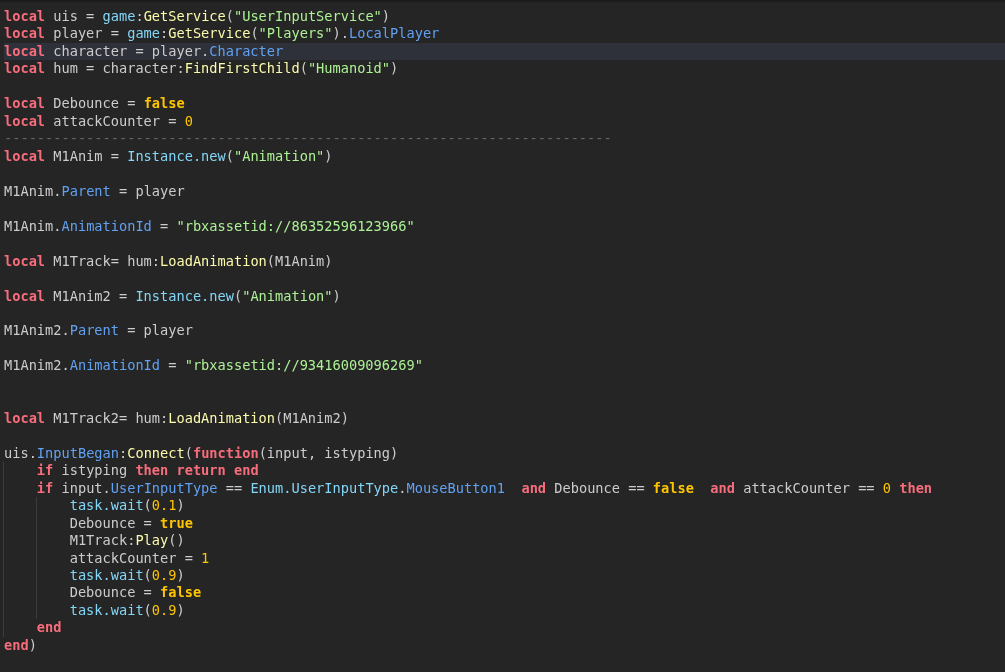  I want to click on code-line: attackCounter = 1, so click(139, 558).